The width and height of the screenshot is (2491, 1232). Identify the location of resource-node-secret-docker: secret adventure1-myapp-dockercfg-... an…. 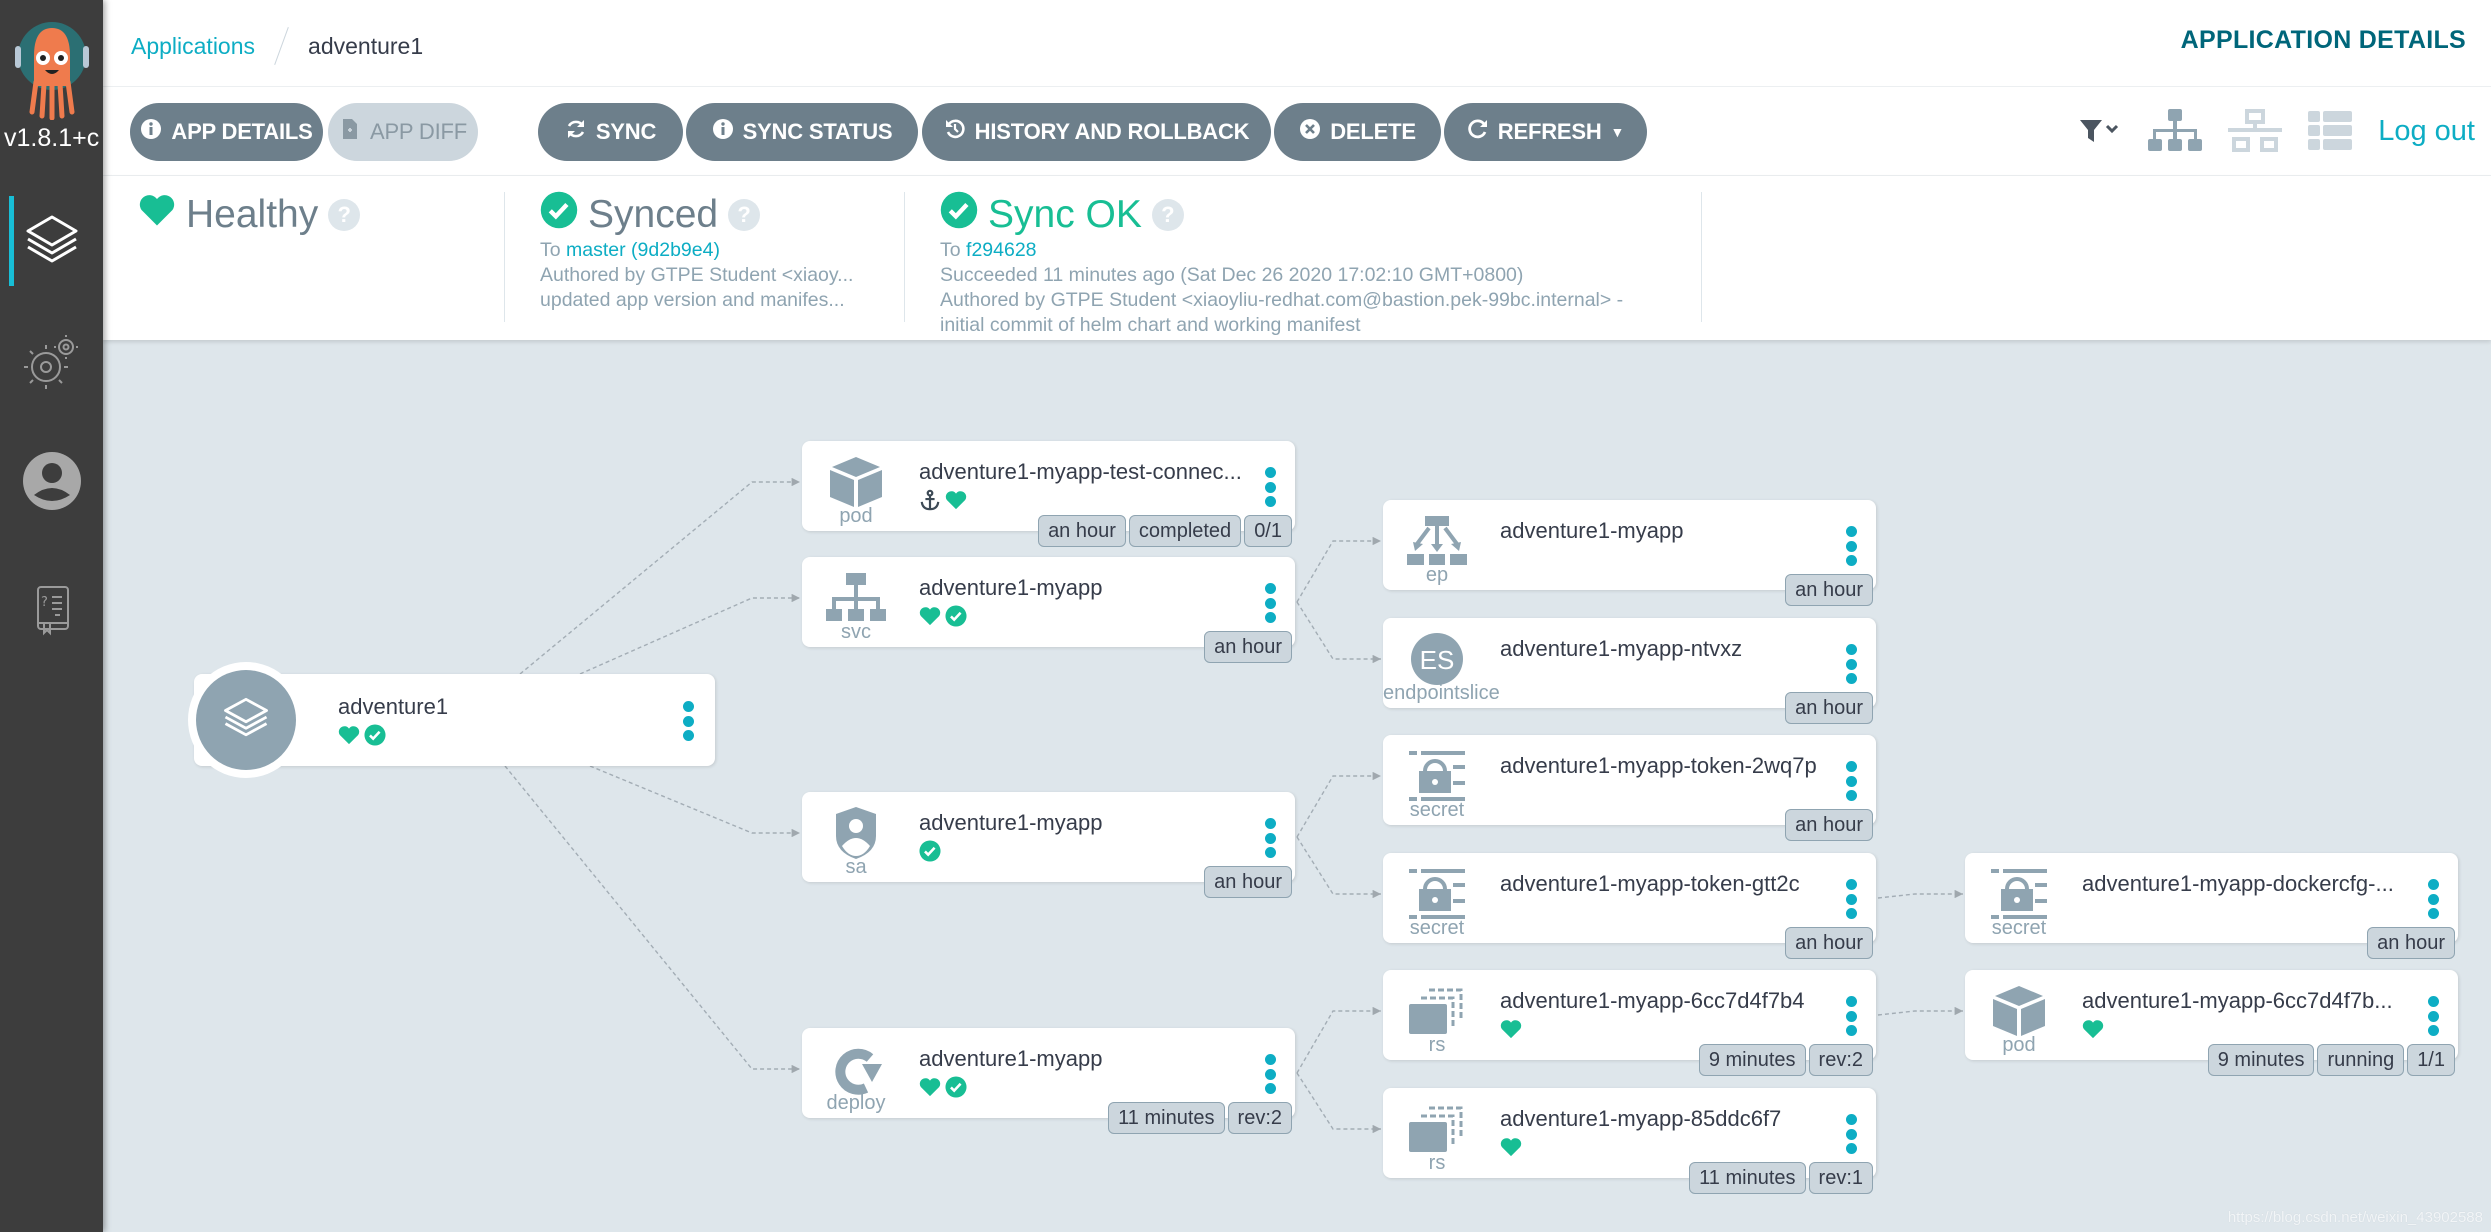
(2211, 906).